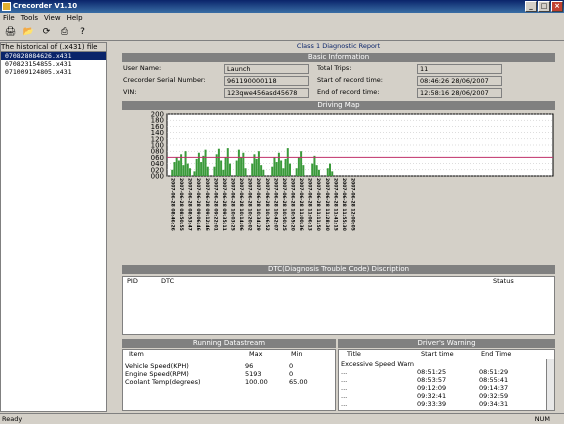 The height and width of the screenshot is (424, 564). I want to click on dtc-col-pid: PID, so click(132, 281).